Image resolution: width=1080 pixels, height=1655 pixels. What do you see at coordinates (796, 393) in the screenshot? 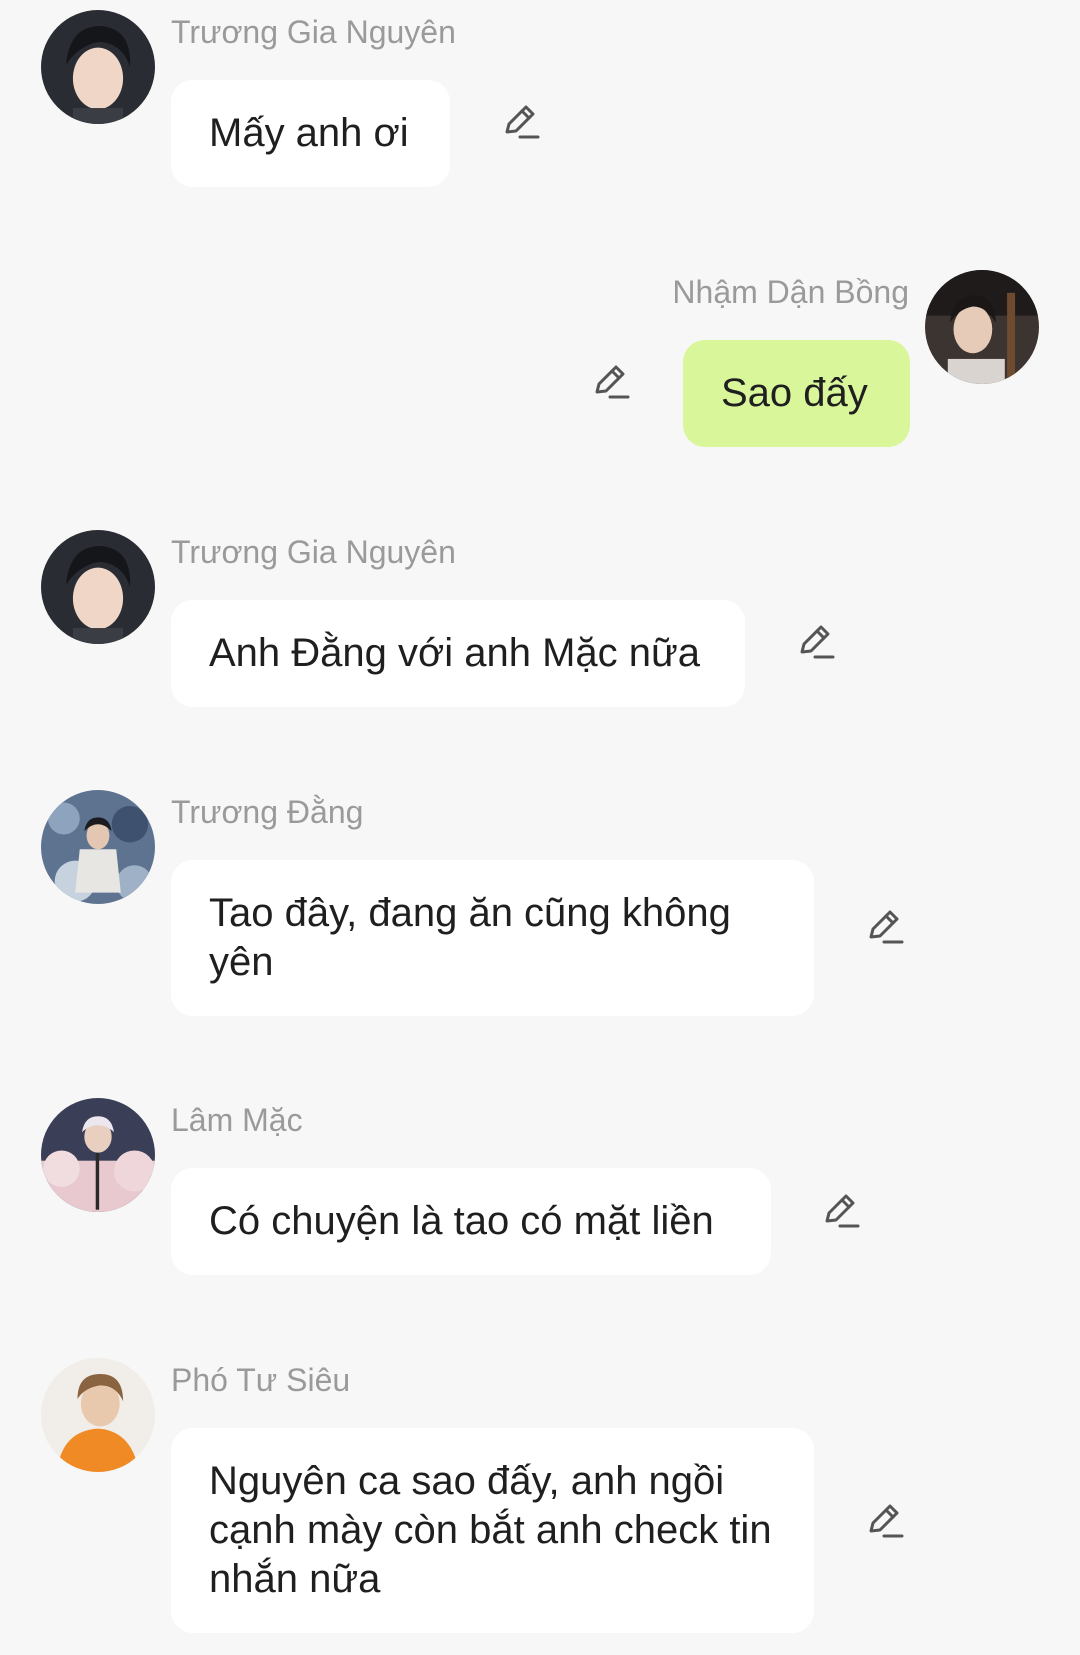
I see `message-bubble: Sao đấy` at bounding box center [796, 393].